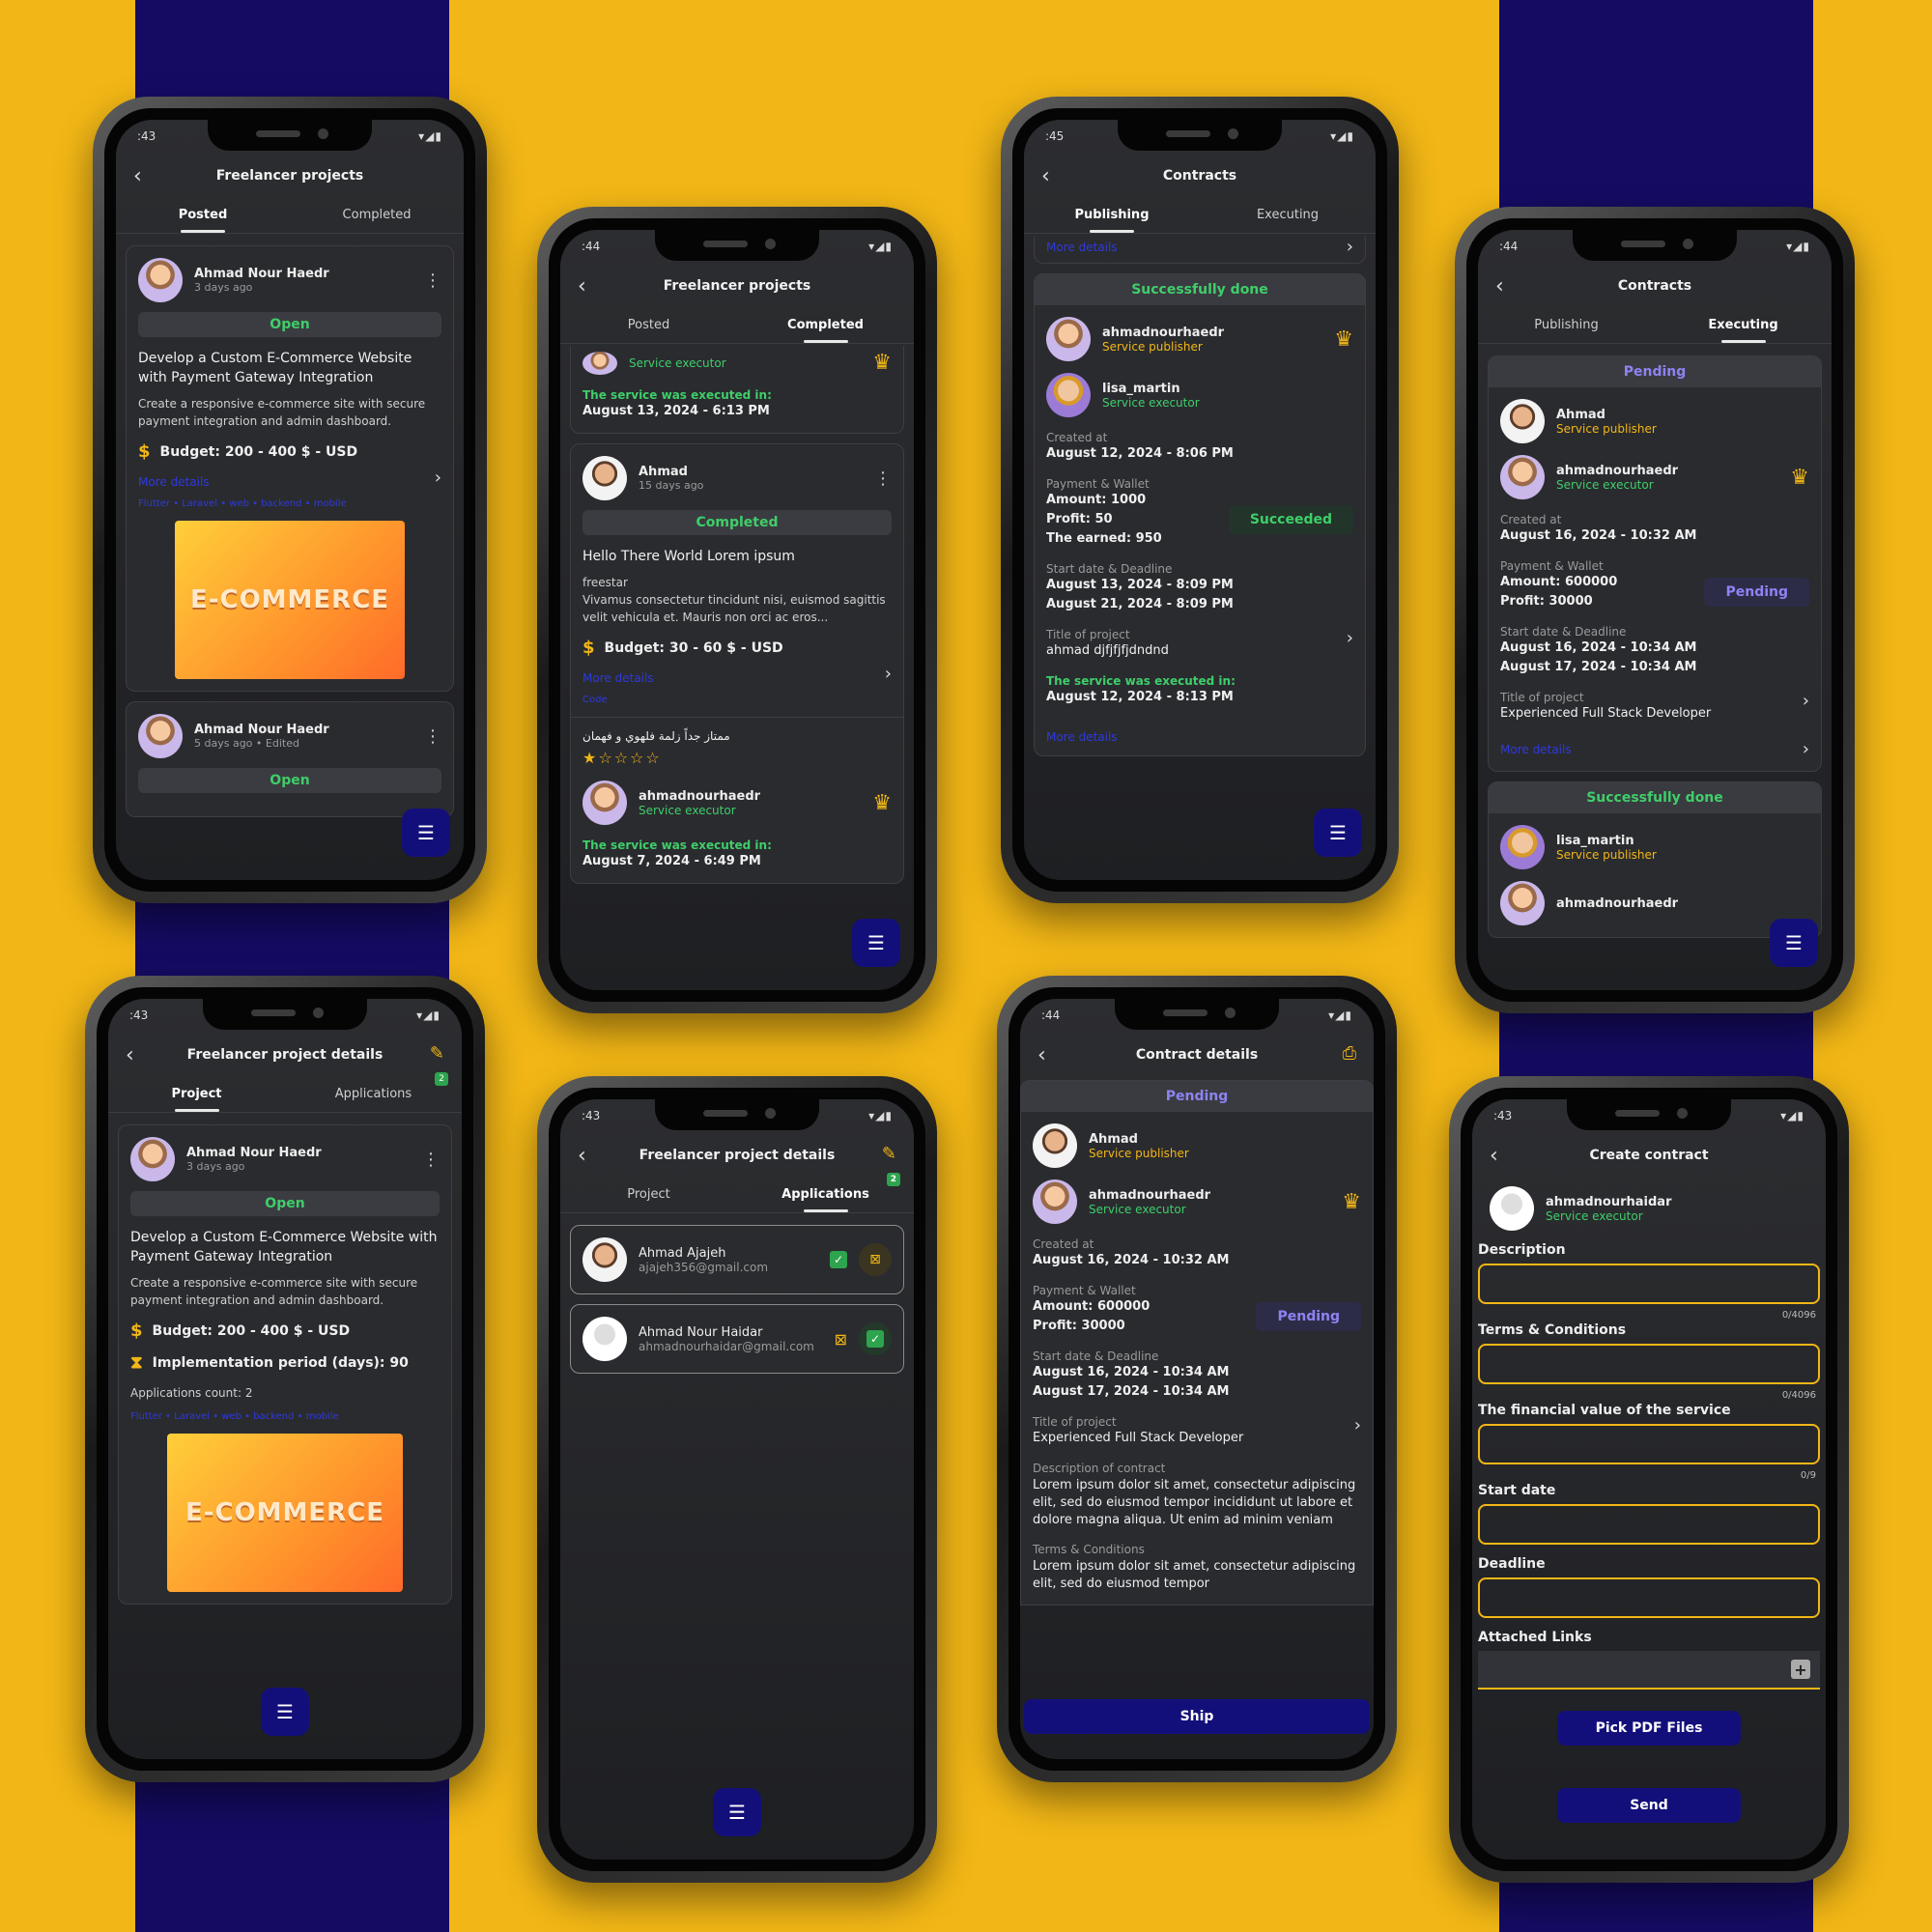 The width and height of the screenshot is (1932, 1932). I want to click on ship-button: Ship, so click(1197, 1716).